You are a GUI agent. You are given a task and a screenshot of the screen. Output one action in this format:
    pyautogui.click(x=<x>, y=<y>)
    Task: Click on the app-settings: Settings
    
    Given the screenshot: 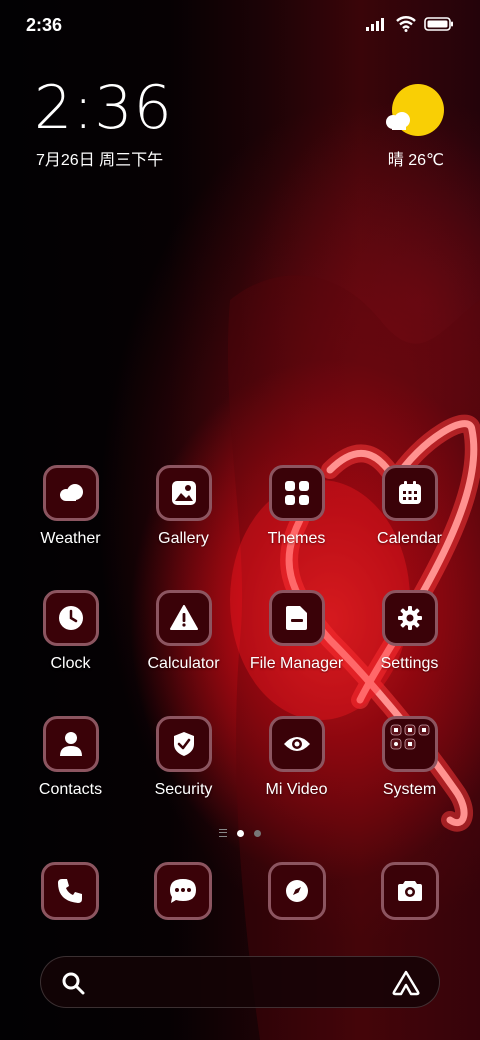 What is the action you would take?
    pyautogui.click(x=409, y=631)
    